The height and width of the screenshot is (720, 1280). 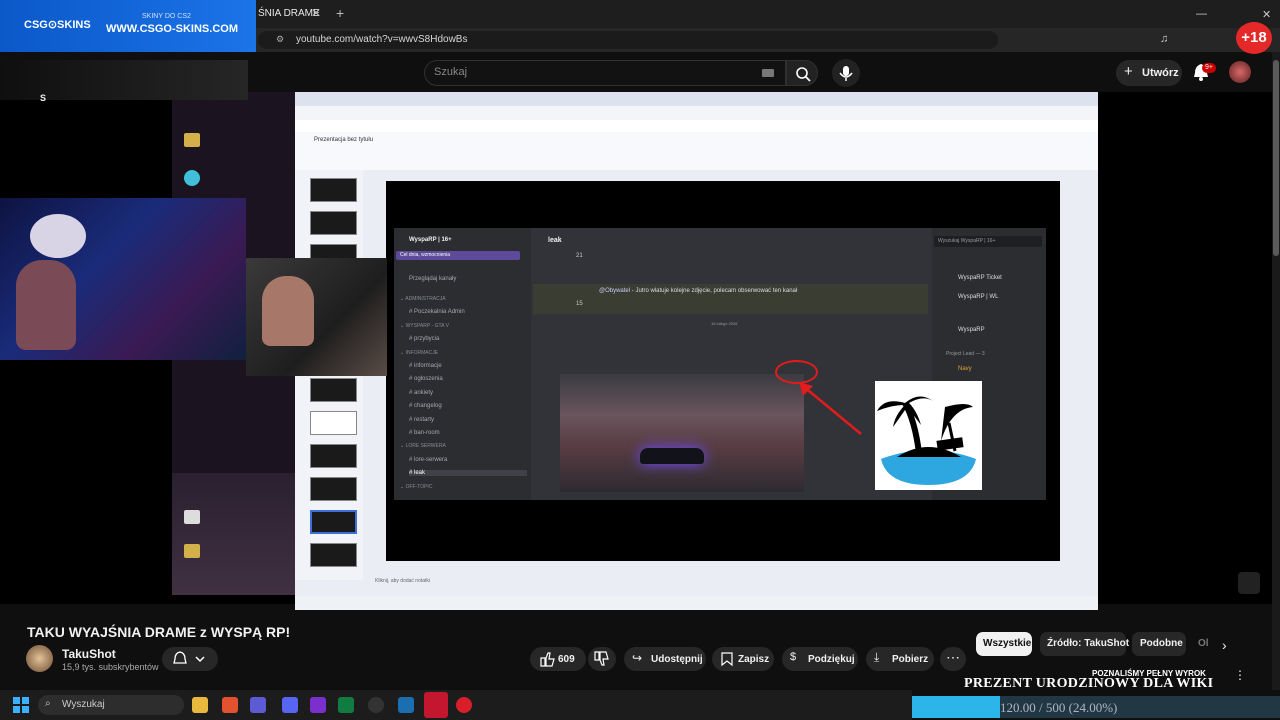 I want to click on car-image, so click(x=672, y=456).